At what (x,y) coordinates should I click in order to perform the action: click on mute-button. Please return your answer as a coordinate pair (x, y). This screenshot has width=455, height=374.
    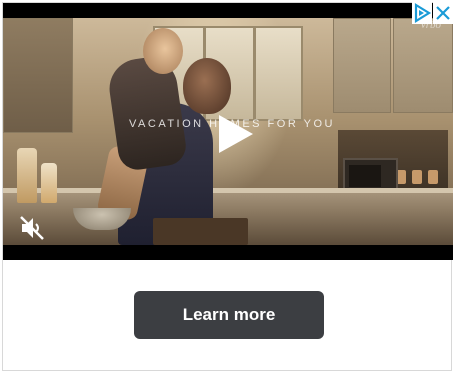
    Looking at the image, I should click on (32, 228).